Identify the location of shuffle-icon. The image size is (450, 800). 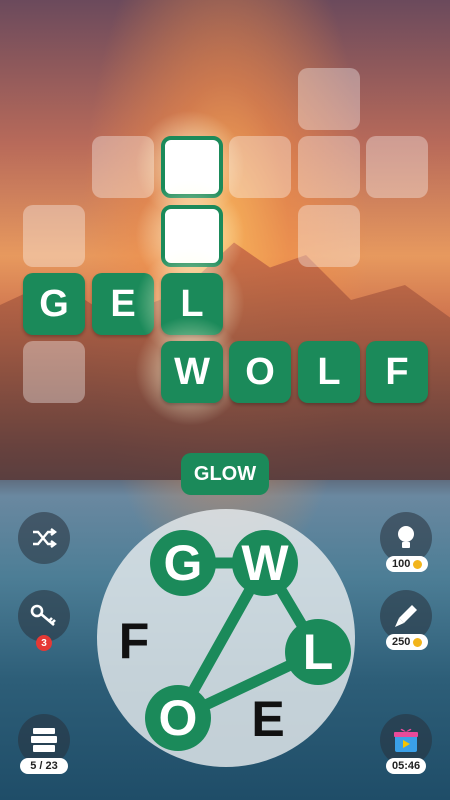
(45, 538).